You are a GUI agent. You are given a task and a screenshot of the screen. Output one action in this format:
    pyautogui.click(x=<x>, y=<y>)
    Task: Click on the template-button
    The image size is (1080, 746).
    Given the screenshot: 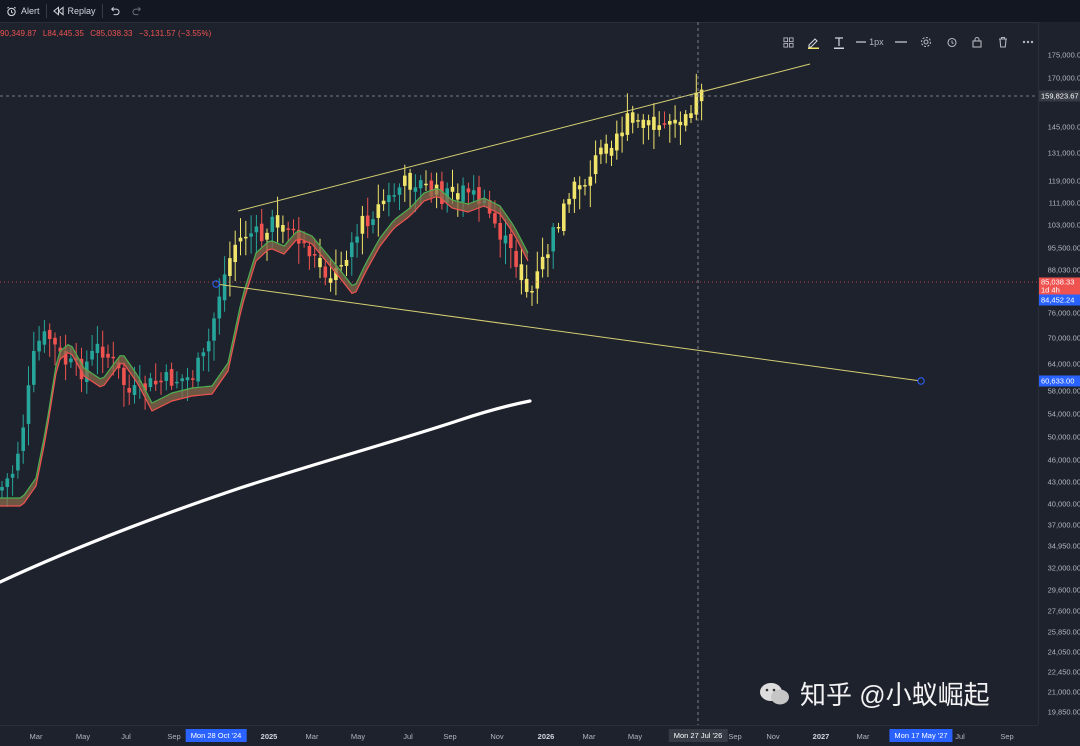 What is the action you would take?
    pyautogui.click(x=788, y=42)
    